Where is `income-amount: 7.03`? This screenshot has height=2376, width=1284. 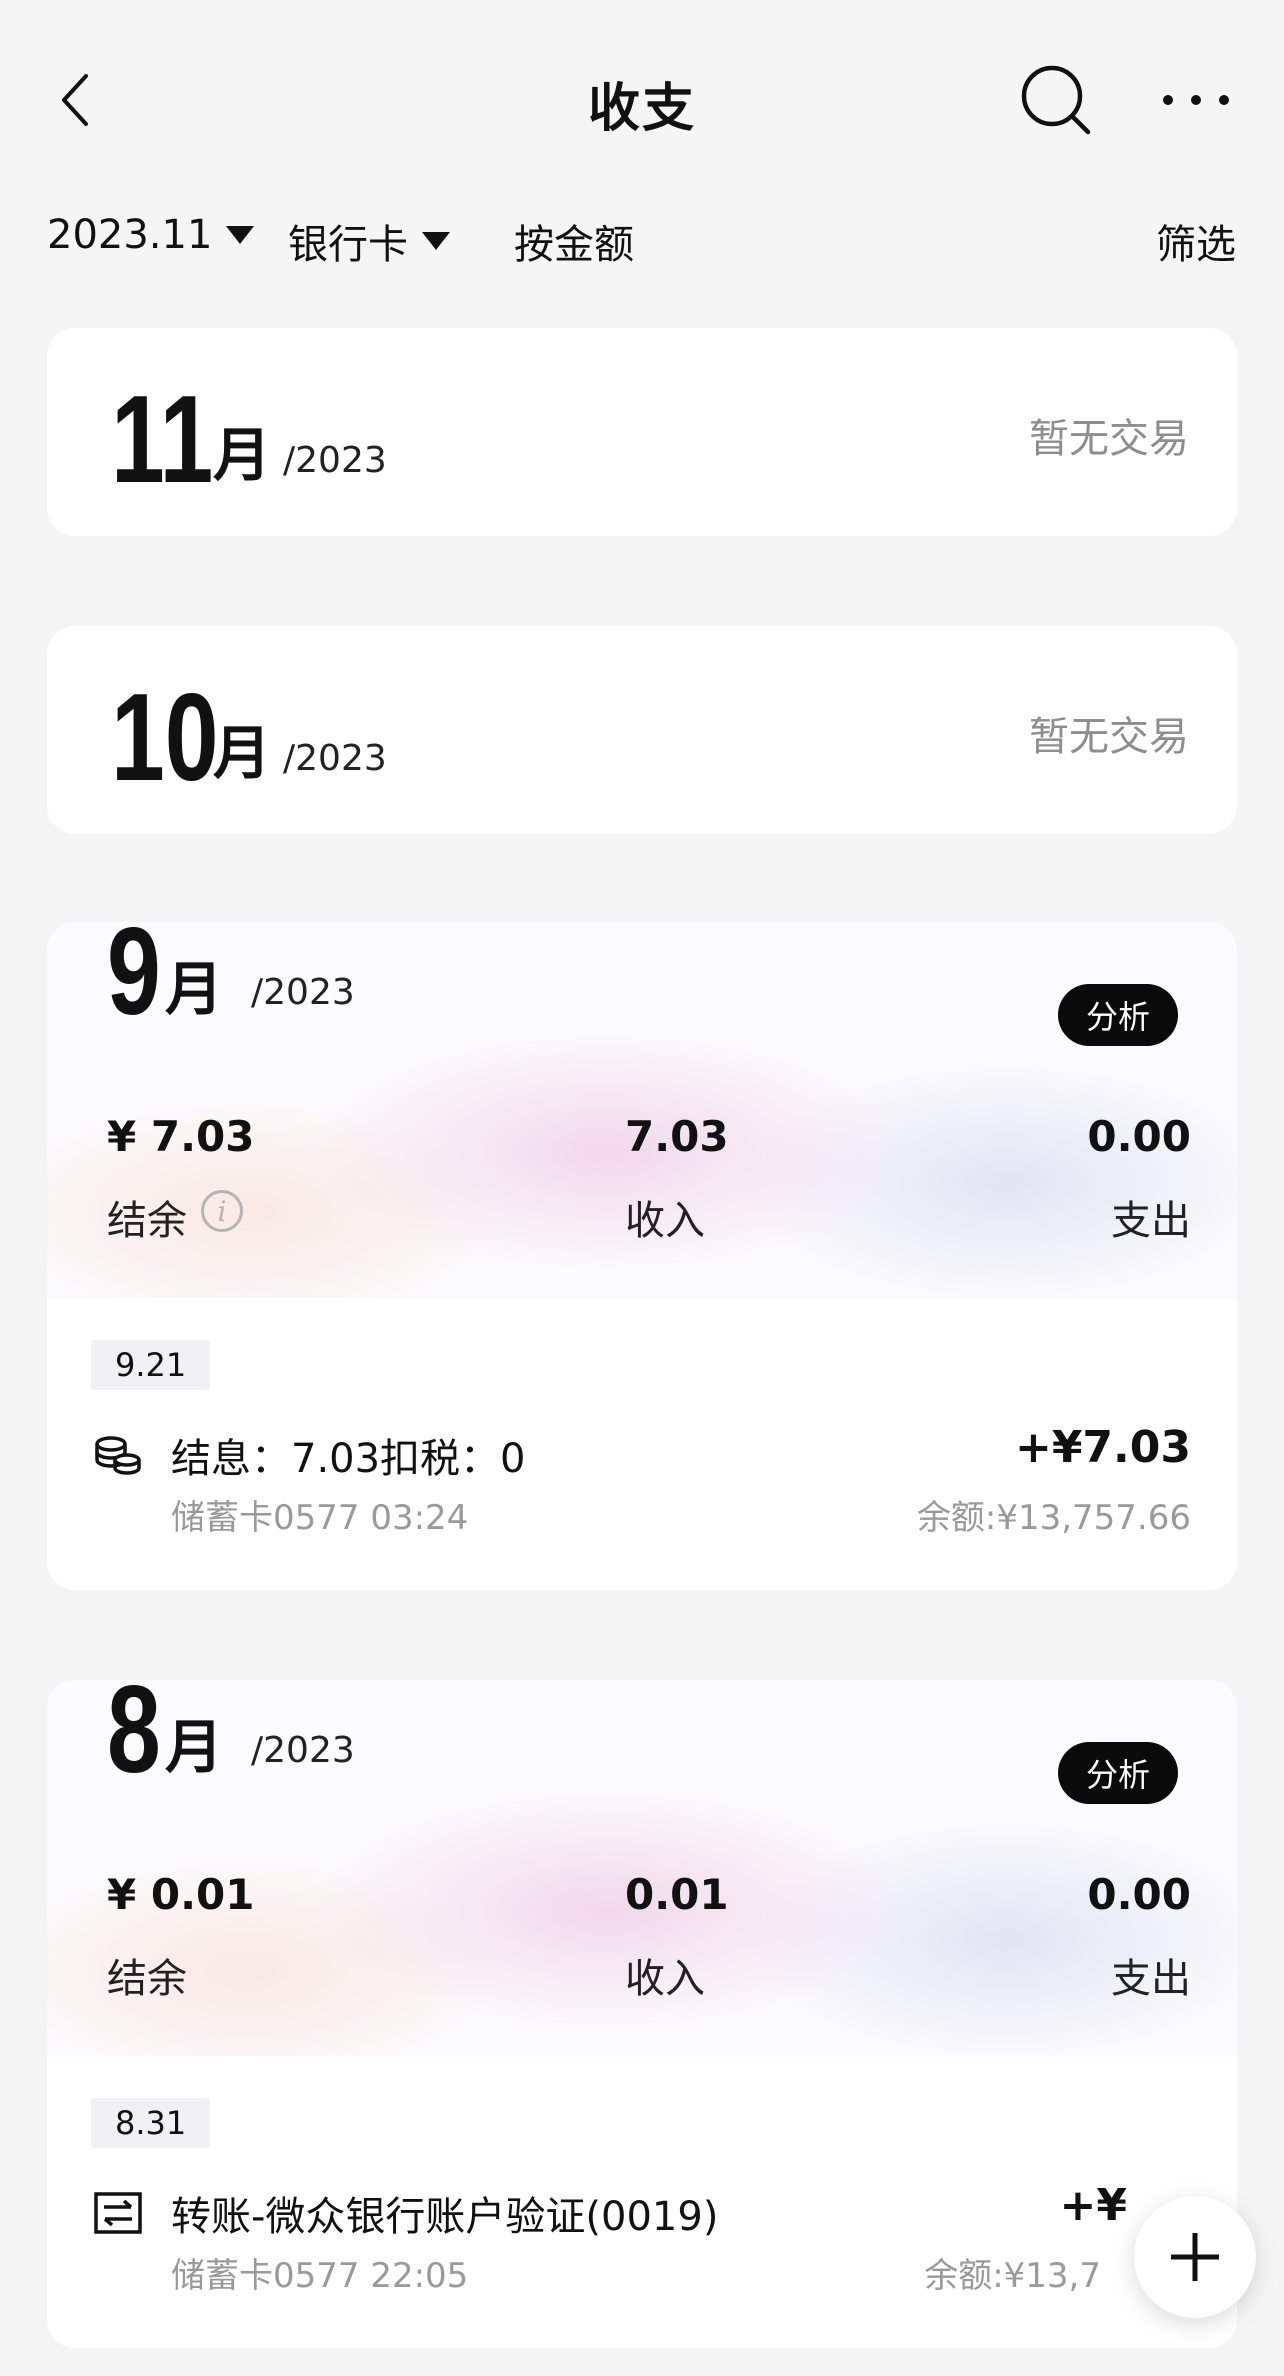
income-amount: 7.03 is located at coordinates (677, 1136).